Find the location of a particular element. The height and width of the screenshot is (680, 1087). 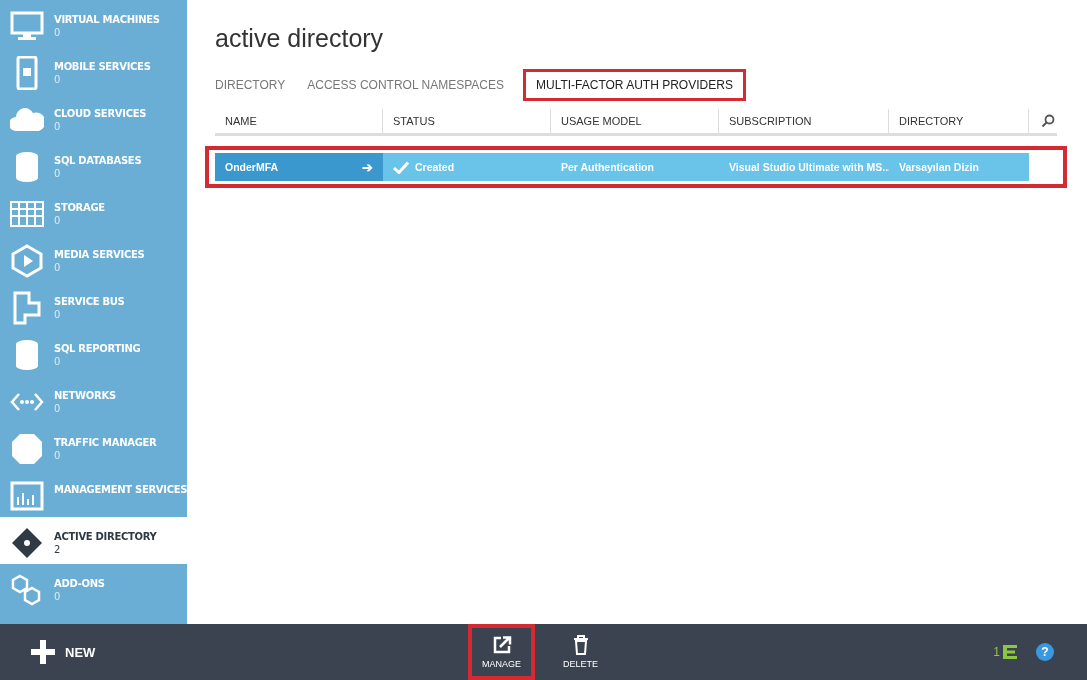

sidebar-item: ACTIVE DIRECTORY 2 is located at coordinates (93, 540).